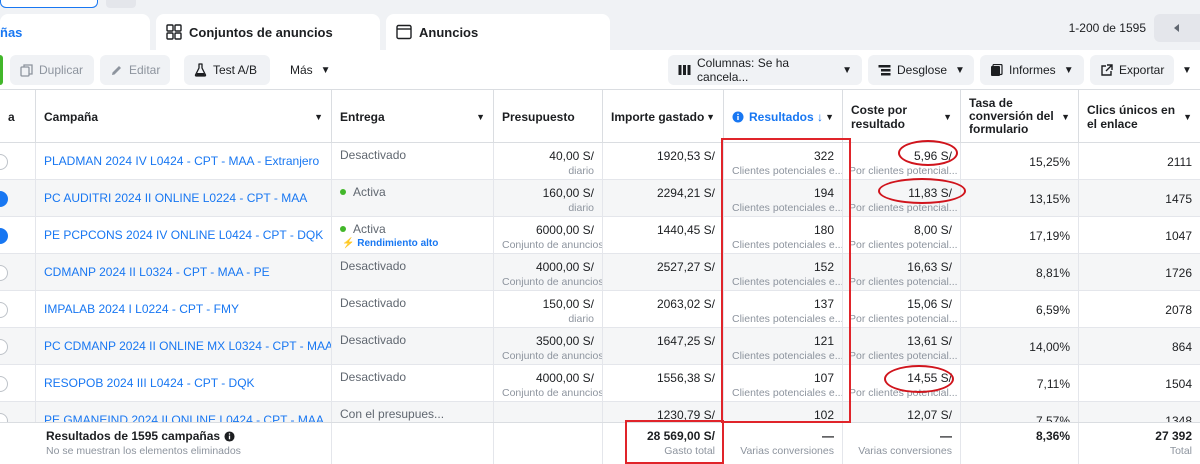 The height and width of the screenshot is (464, 1200). I want to click on search-box-edge, so click(49, 4).